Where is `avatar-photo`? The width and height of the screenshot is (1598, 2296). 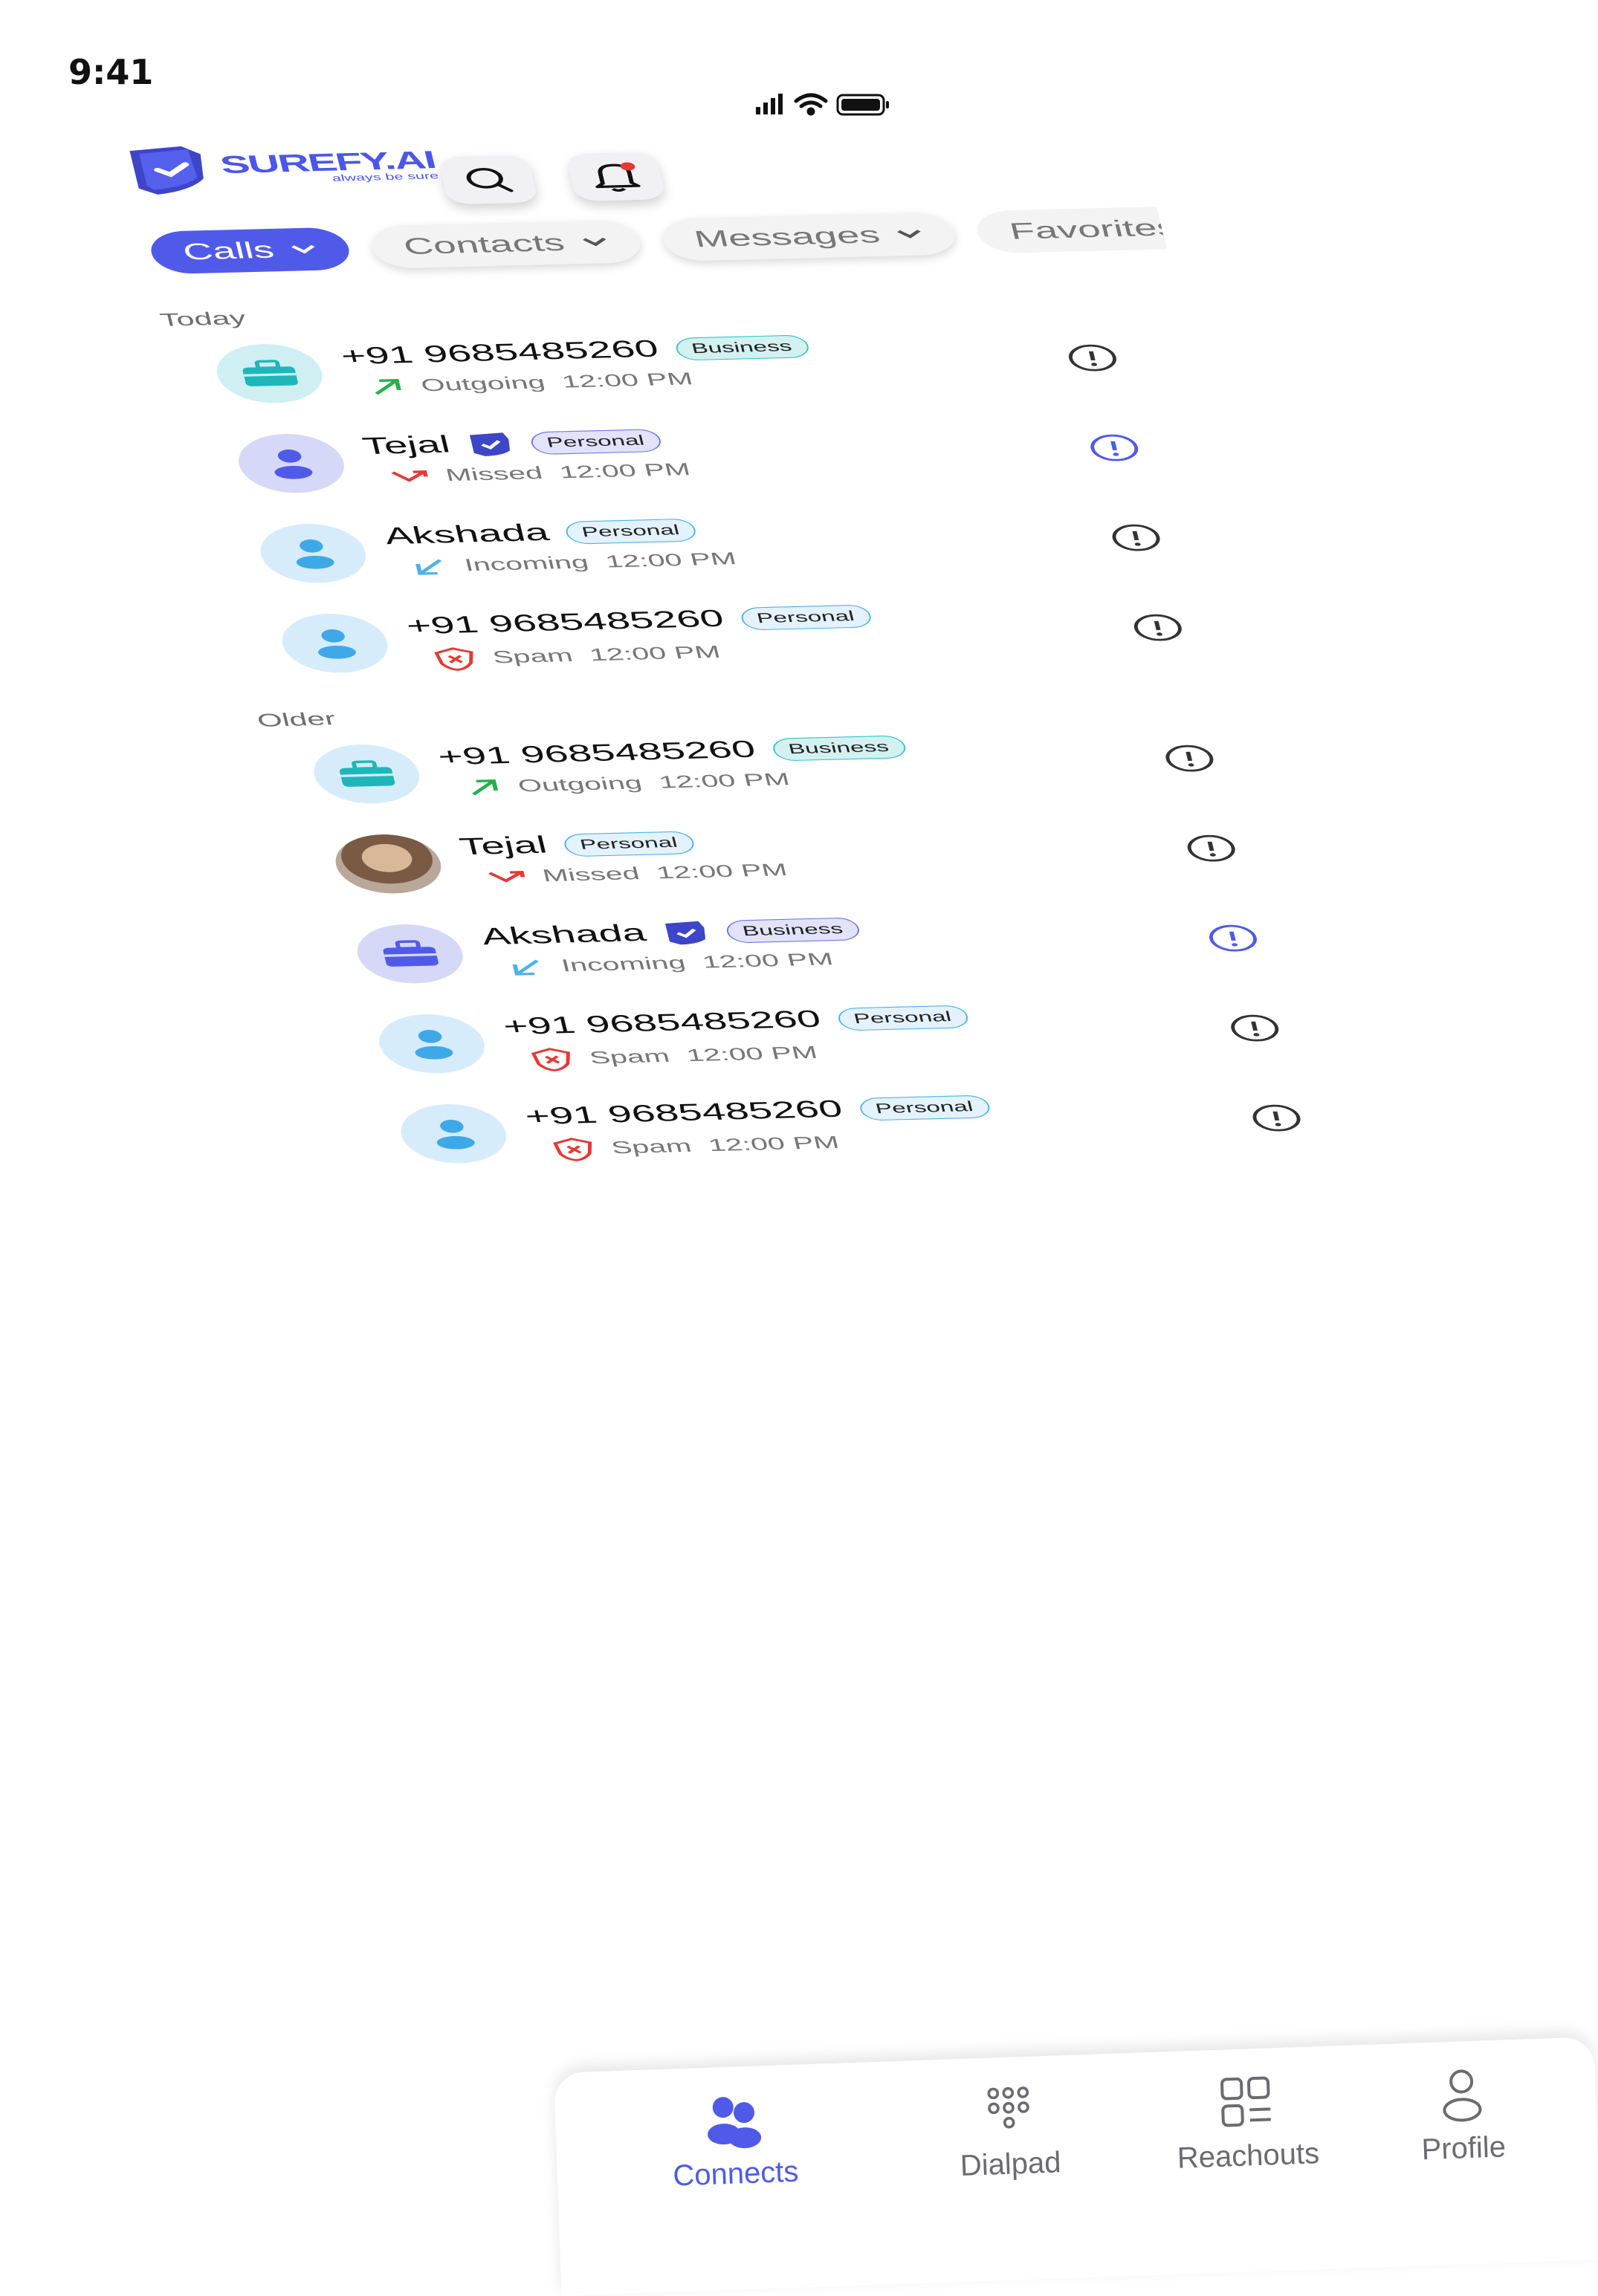
avatar-photo is located at coordinates (389, 864).